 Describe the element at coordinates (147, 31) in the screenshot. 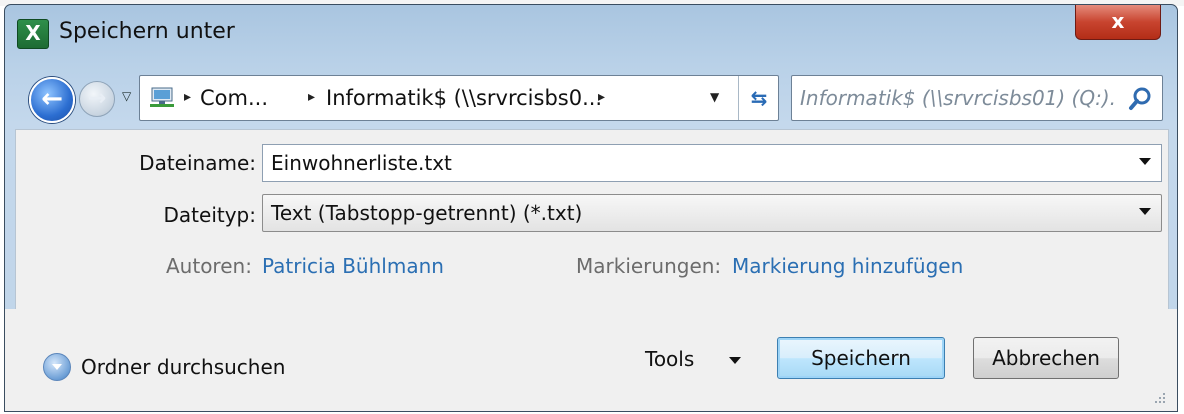

I see `window-title: Speichern unter` at that location.